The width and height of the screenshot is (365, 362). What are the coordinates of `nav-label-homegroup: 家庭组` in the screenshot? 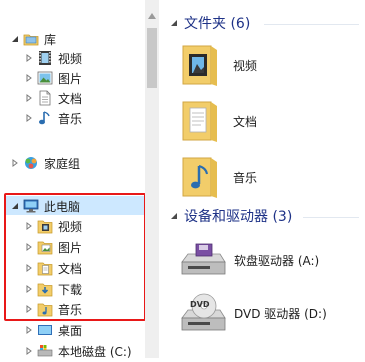 It's located at (62, 163).